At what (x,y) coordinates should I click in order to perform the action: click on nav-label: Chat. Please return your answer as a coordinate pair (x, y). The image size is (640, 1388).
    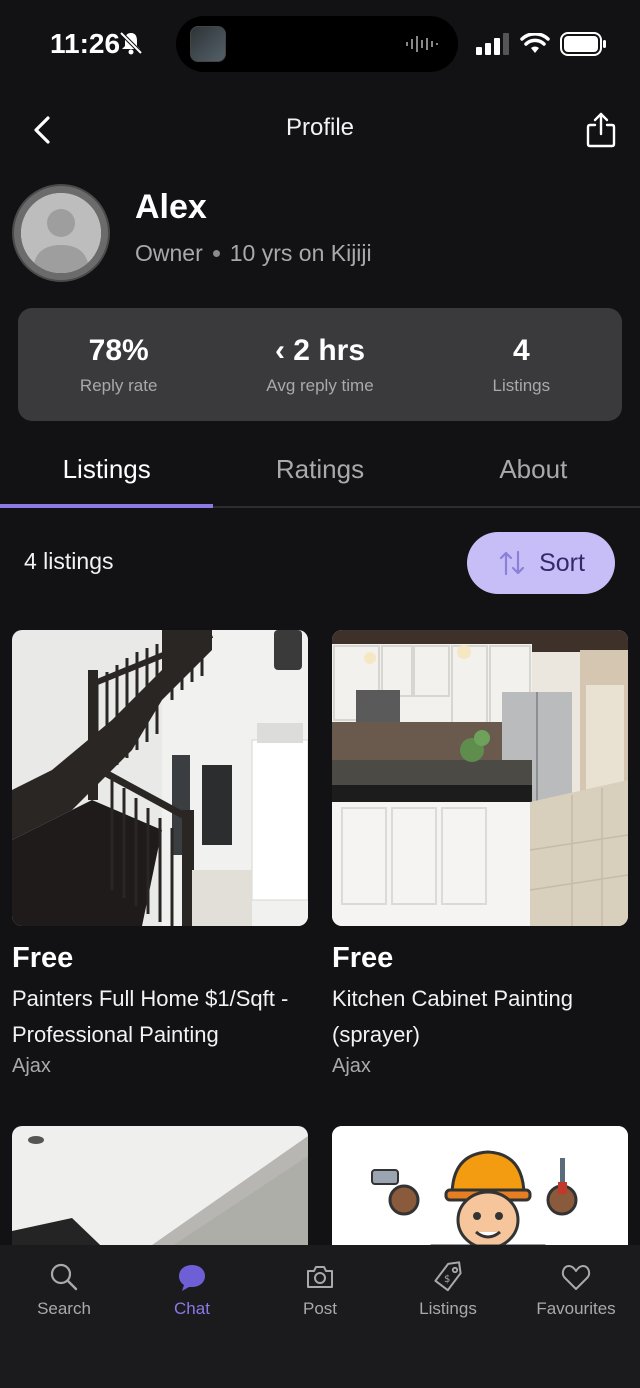
    Looking at the image, I should click on (192, 1308).